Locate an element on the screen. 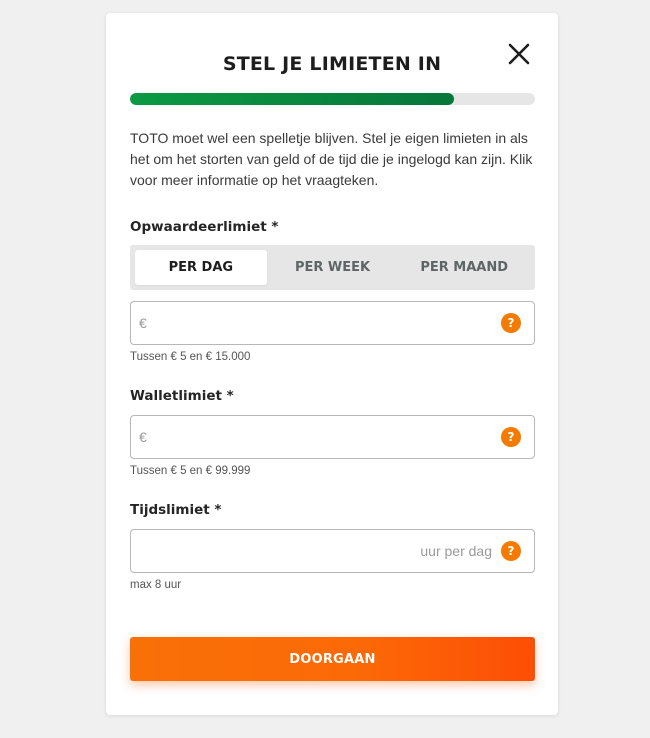  time-limit-hint: max 8 uur is located at coordinates (156, 585).